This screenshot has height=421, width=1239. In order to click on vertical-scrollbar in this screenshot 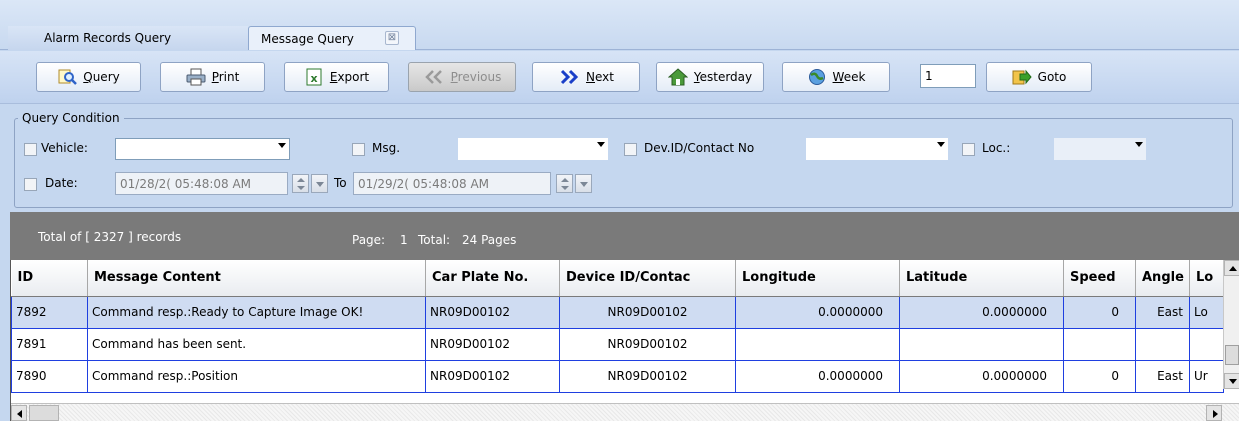, I will do `click(1231, 324)`.